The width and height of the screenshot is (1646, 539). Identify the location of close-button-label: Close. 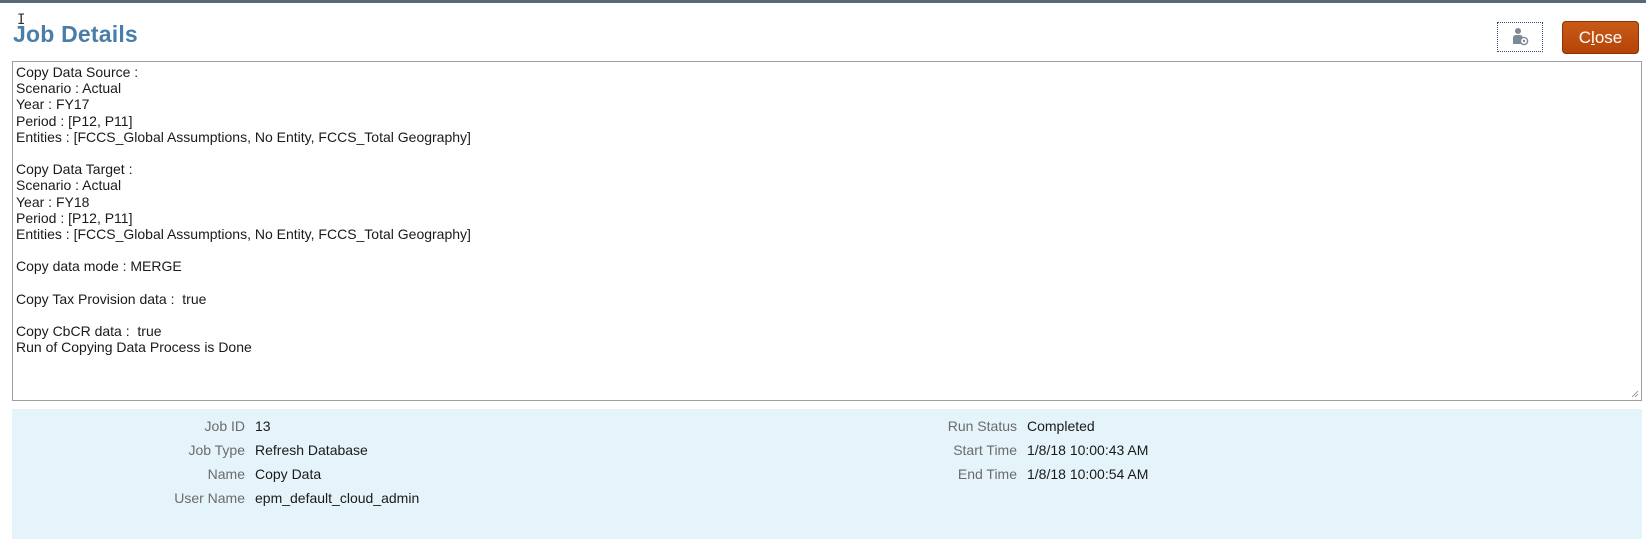
(1600, 37).